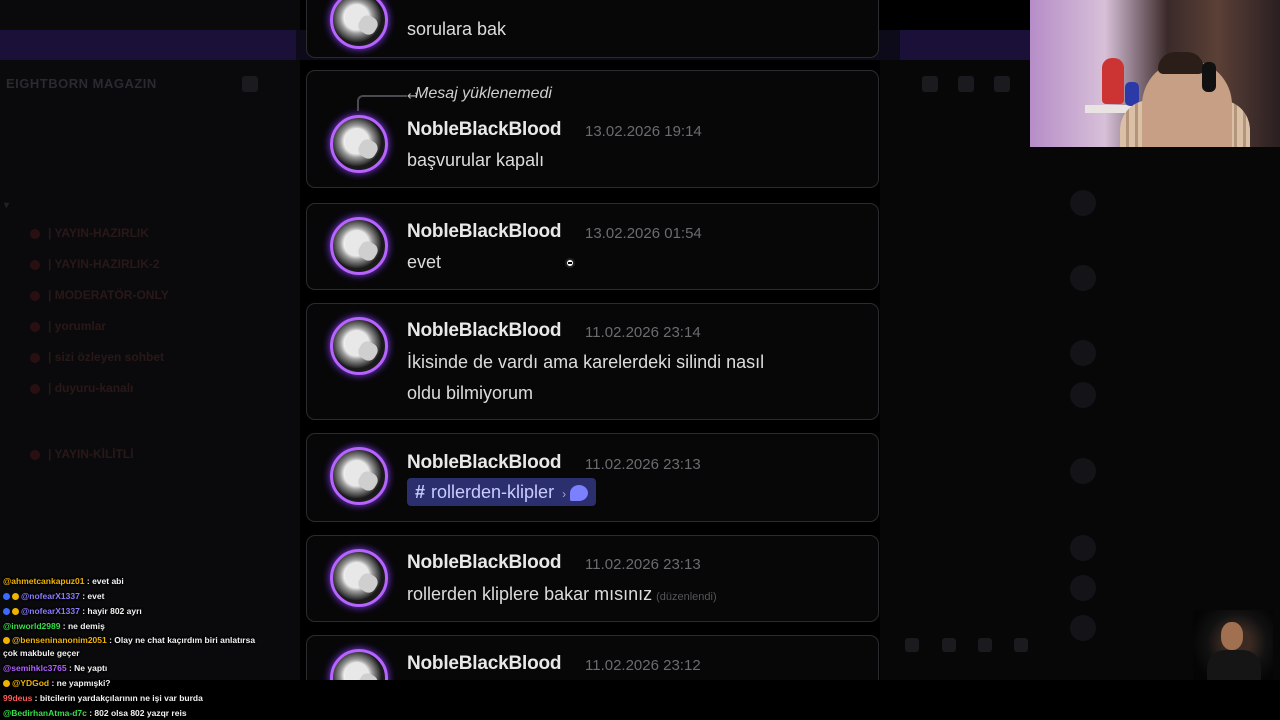 The width and height of the screenshot is (1280, 720). I want to click on threads-icon, so click(930, 84).